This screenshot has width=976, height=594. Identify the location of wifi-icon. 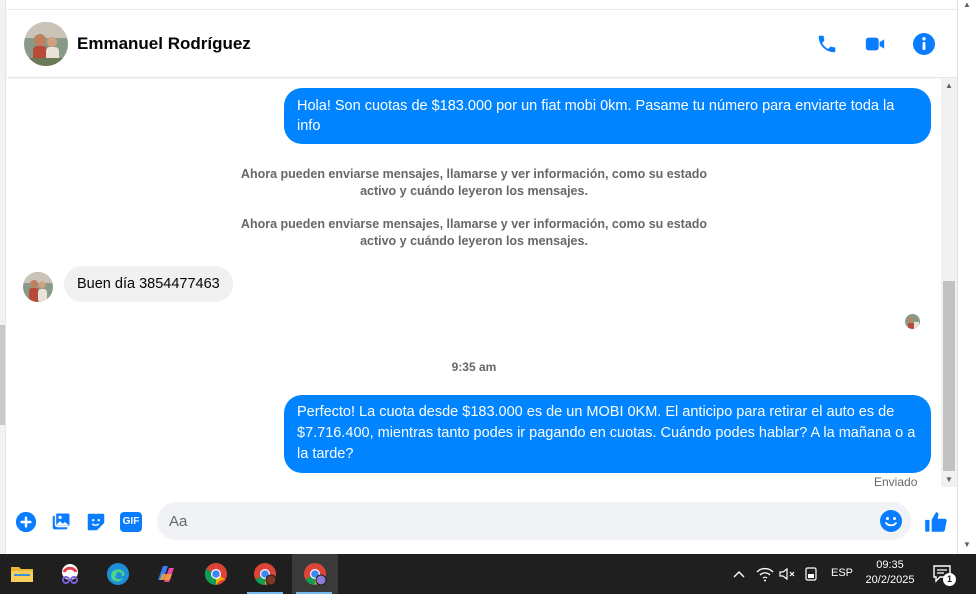
(765, 574).